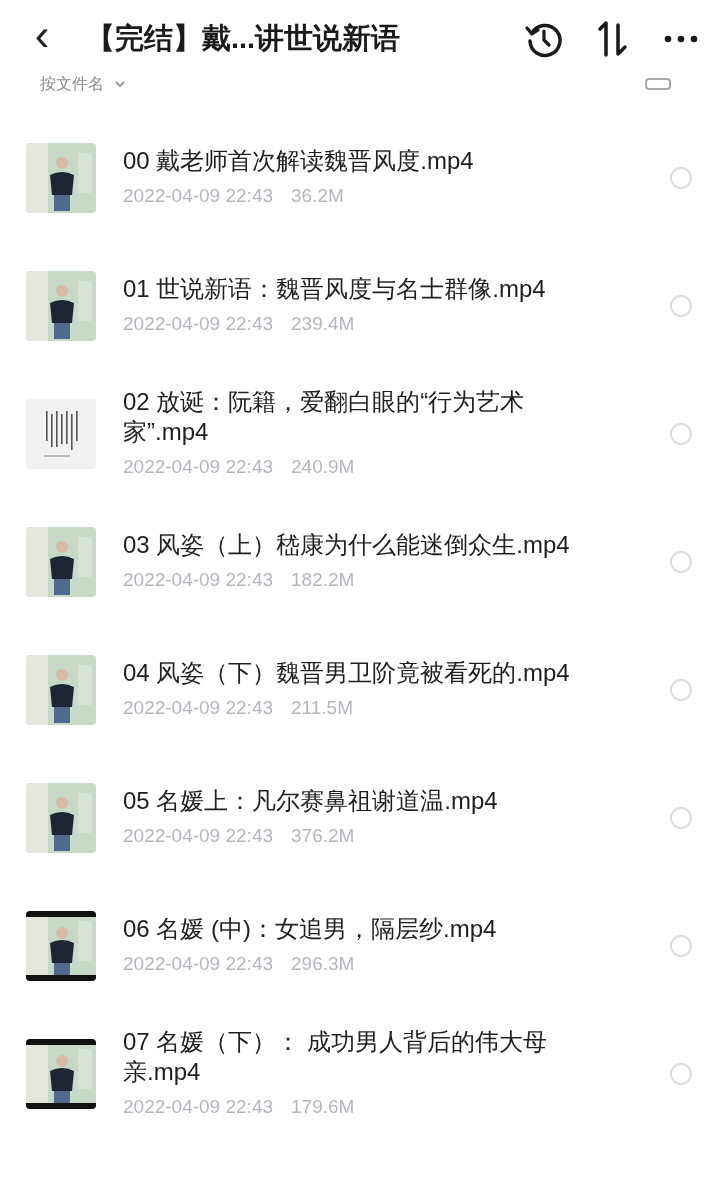 This screenshot has height=1200, width=720. What do you see at coordinates (120, 84) in the screenshot?
I see `caret-icon` at bounding box center [120, 84].